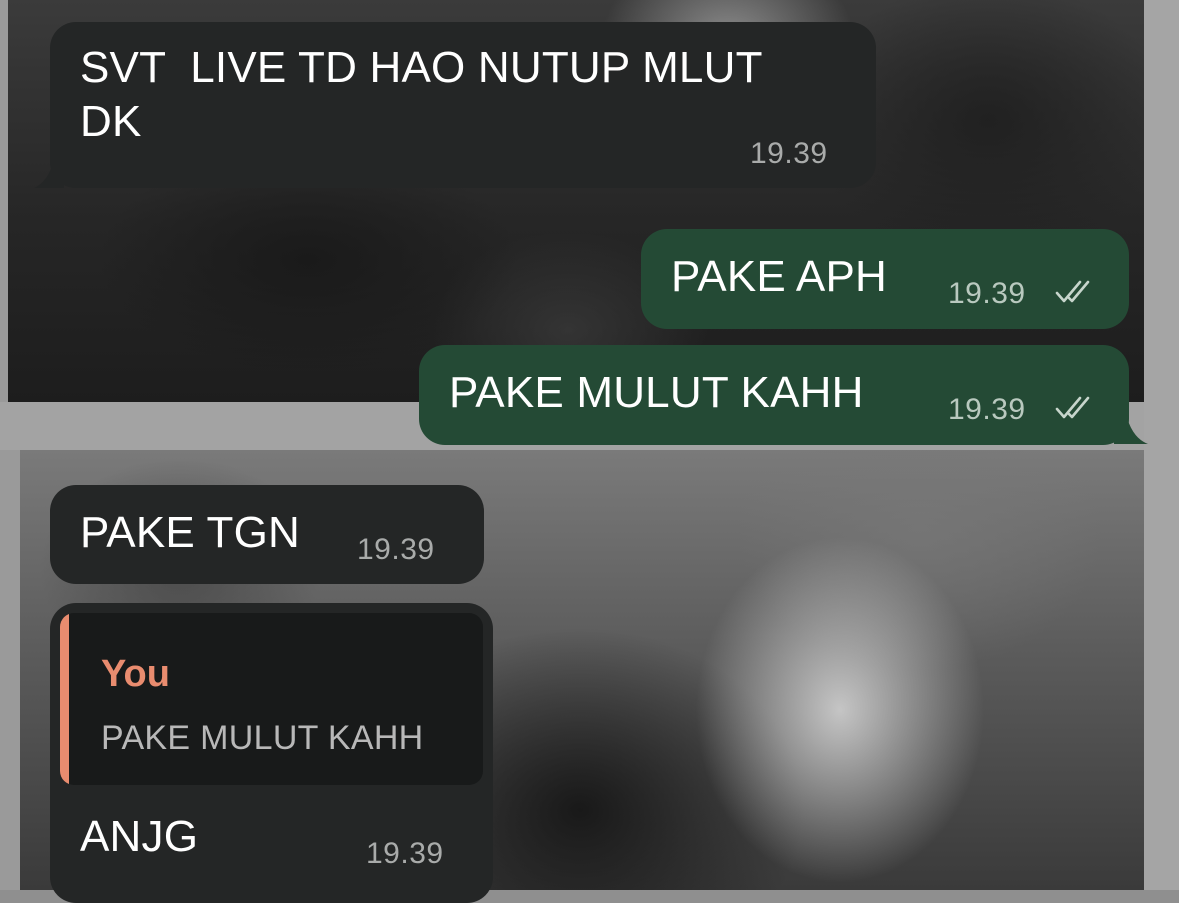 This screenshot has height=903, width=1179. I want to click on message-bubble-incoming: SVT LIVE TD HAO NUTUP MLUT DK 19.39, so click(463, 105).